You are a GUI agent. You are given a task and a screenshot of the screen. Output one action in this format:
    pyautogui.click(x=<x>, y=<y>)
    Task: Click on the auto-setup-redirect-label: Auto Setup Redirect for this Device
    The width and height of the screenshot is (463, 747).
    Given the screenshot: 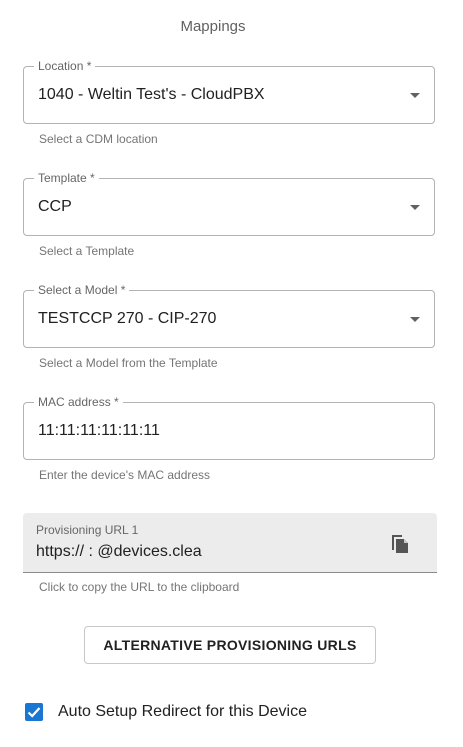 What is the action you would take?
    pyautogui.click(x=183, y=711)
    